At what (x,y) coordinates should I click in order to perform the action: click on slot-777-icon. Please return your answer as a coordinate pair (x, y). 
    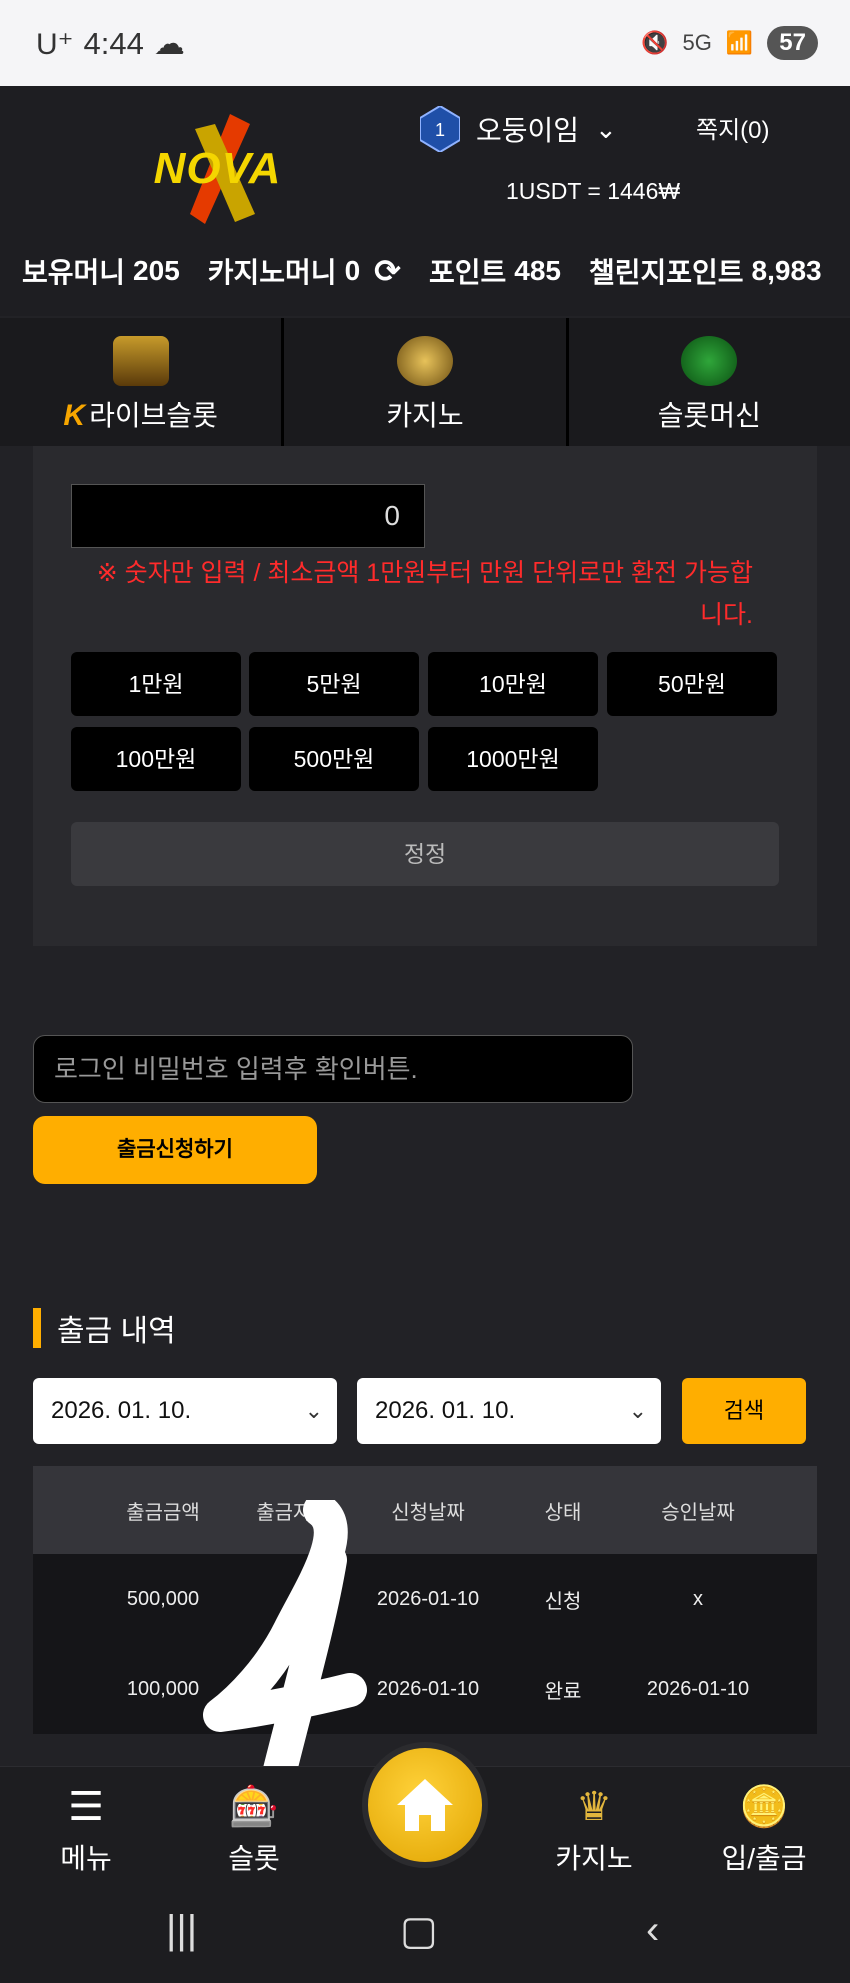
    Looking at the image, I should click on (709, 361).